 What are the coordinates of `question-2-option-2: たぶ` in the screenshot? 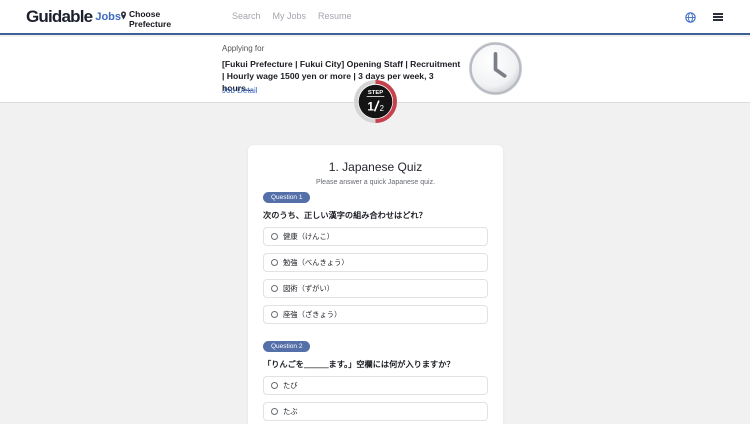 It's located at (375, 411).